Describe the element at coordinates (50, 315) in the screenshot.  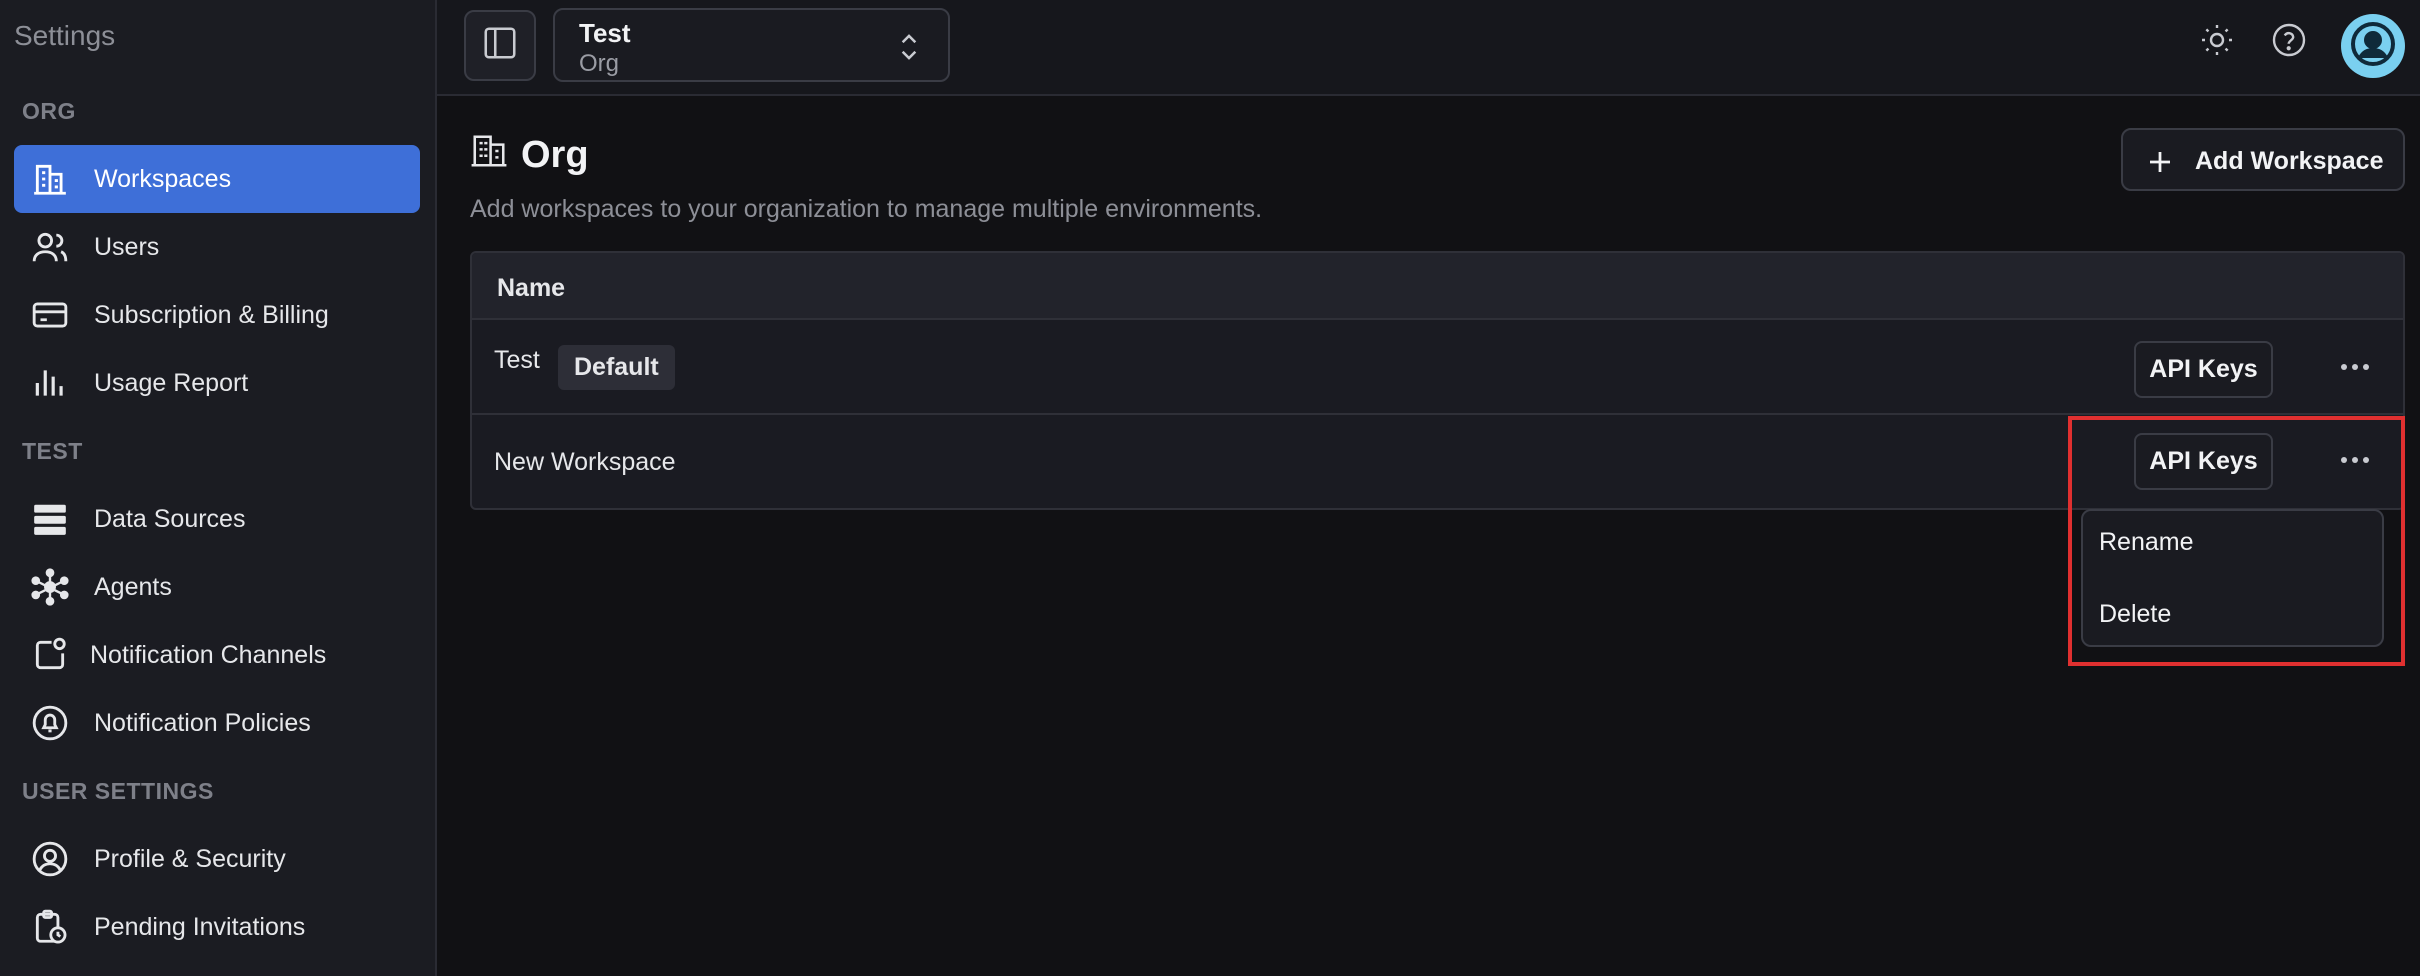
I see `credit-card-icon` at that location.